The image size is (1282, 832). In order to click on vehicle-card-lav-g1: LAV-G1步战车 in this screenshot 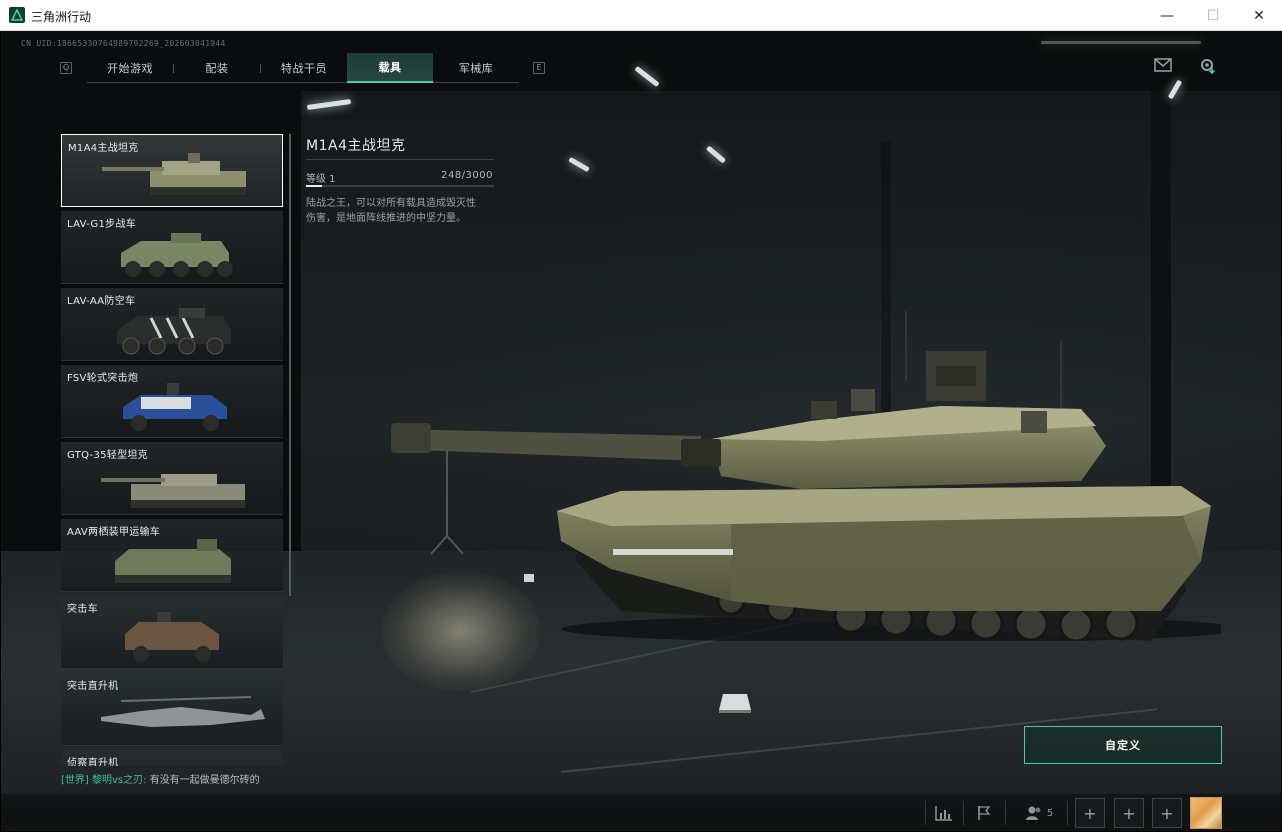, I will do `click(172, 247)`.